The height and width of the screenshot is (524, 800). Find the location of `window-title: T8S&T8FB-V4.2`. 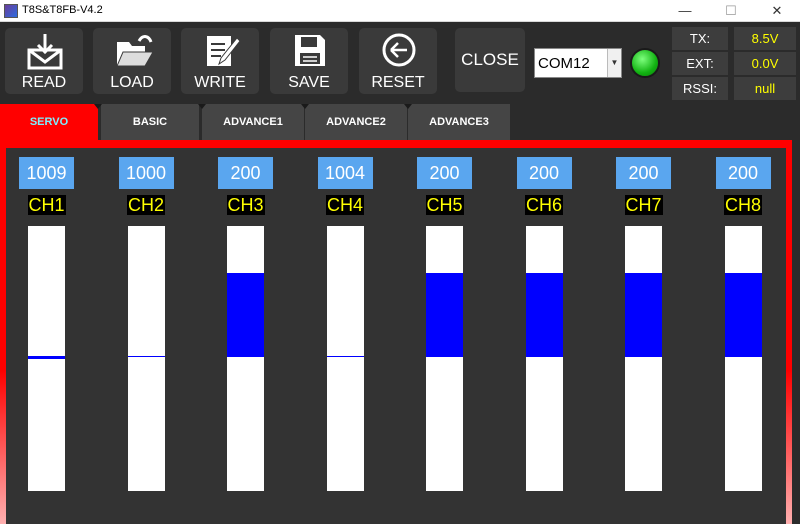

window-title: T8S&T8FB-V4.2 is located at coordinates (62, 10).